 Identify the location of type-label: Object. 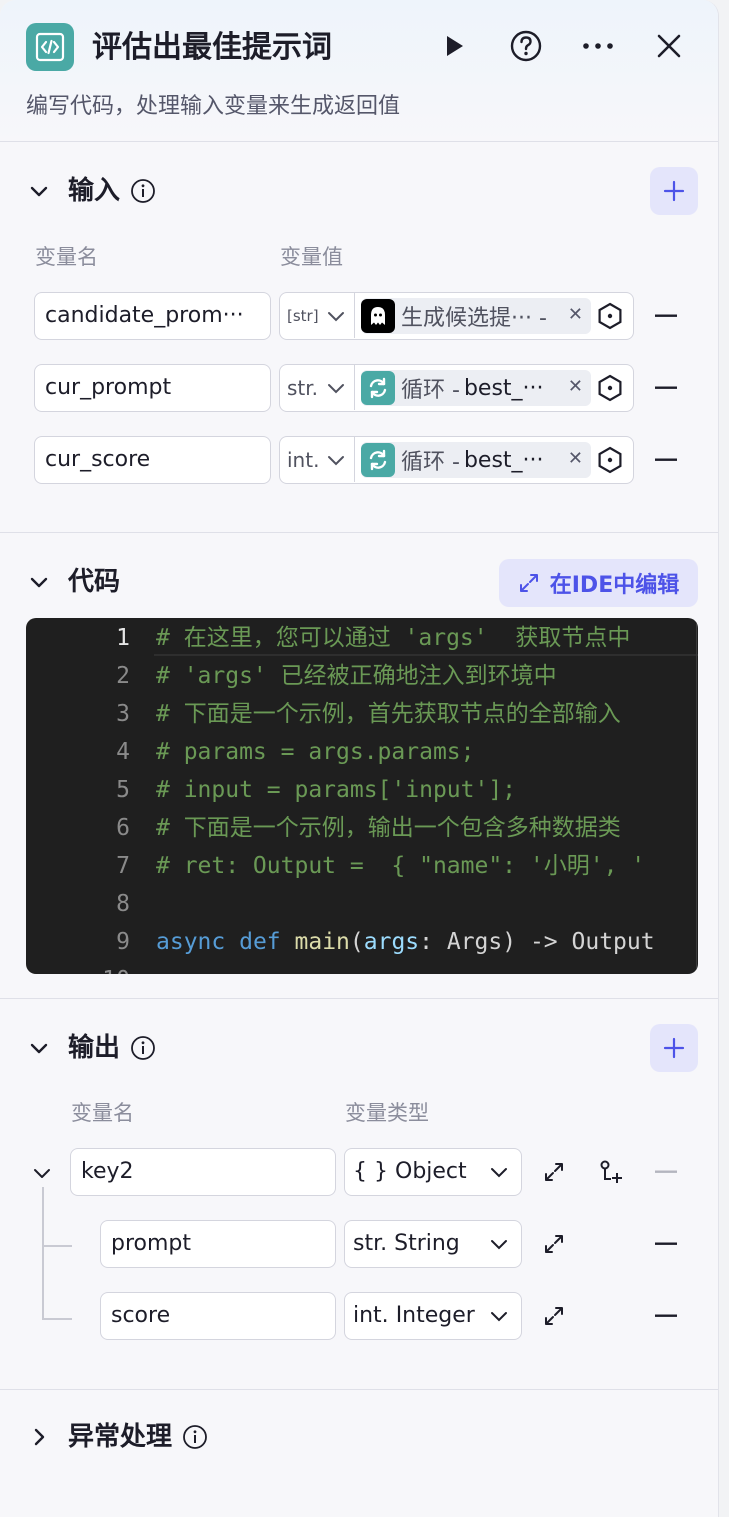
(431, 1171).